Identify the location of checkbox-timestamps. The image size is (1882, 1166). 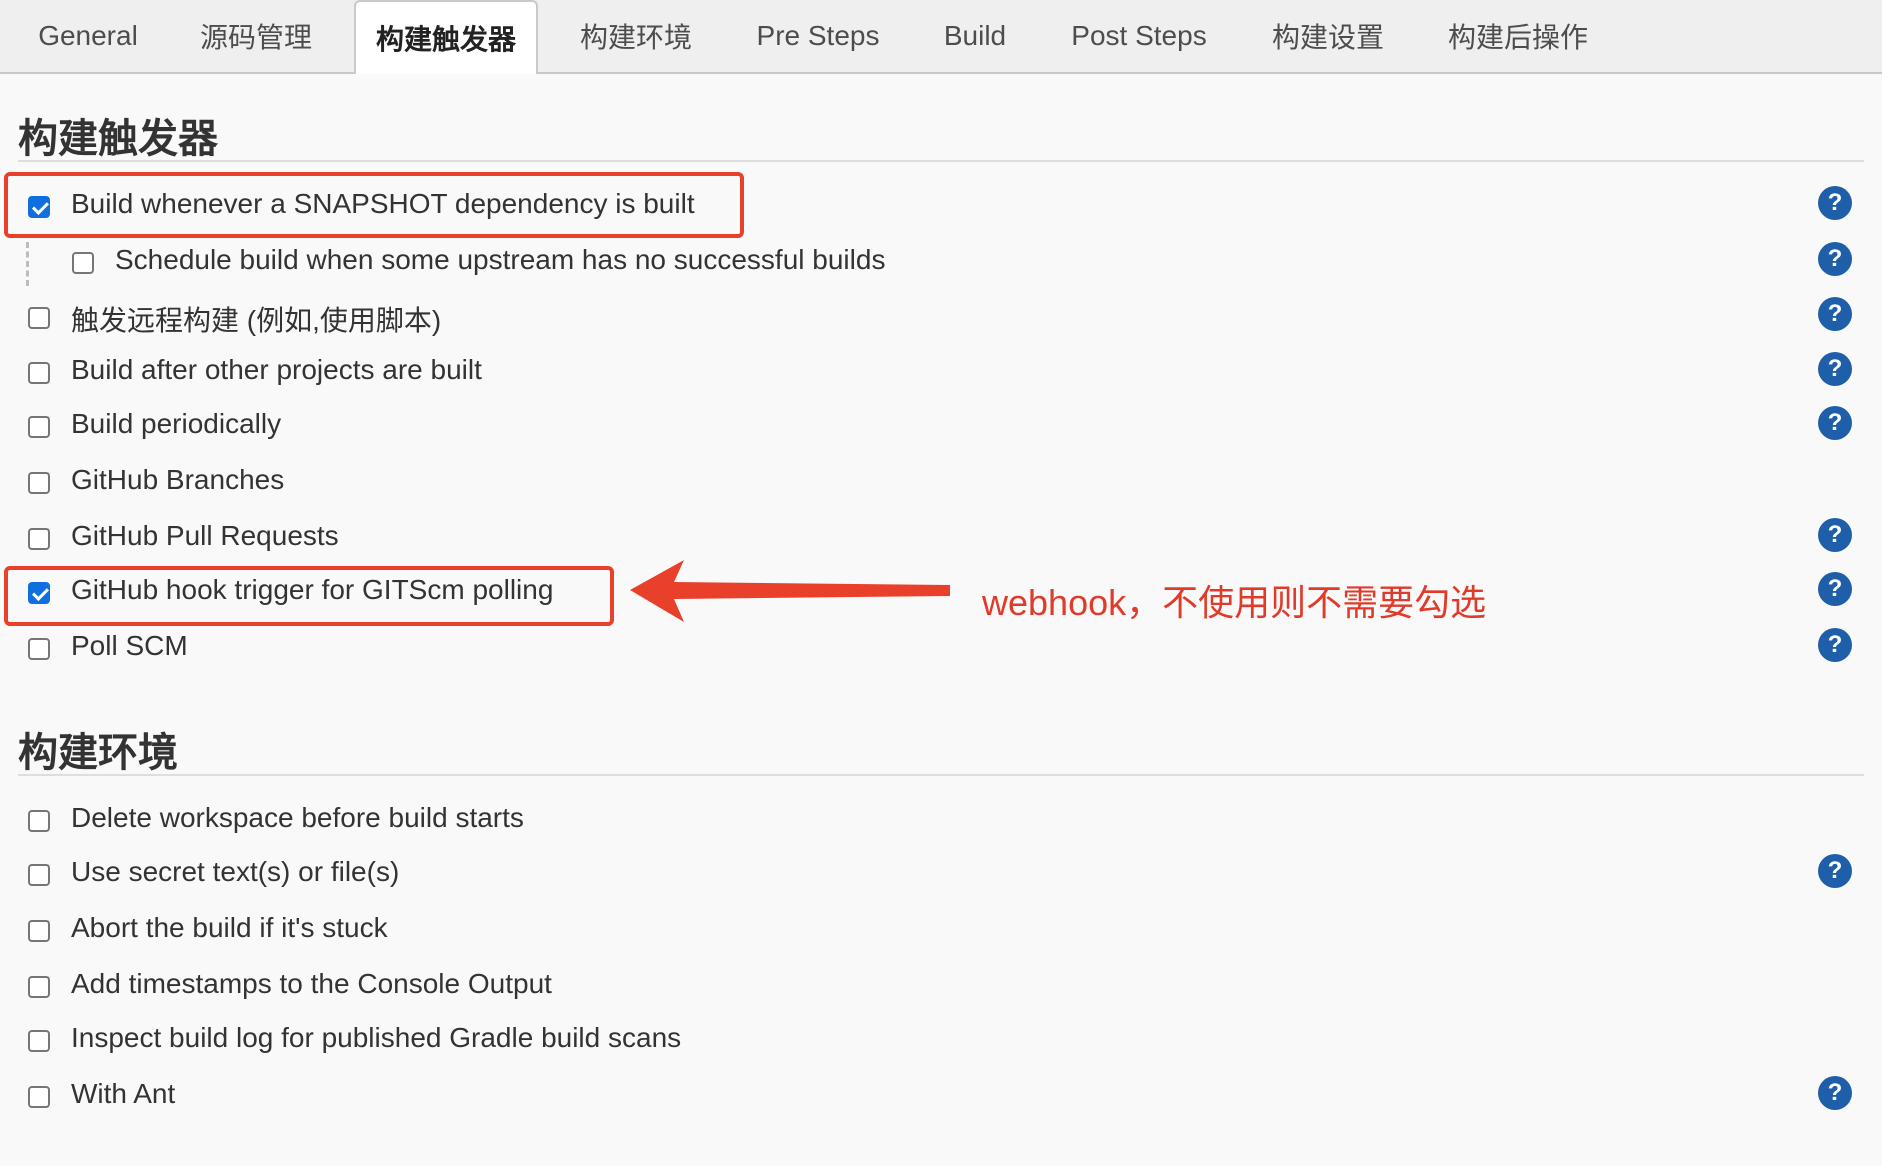
(39, 987).